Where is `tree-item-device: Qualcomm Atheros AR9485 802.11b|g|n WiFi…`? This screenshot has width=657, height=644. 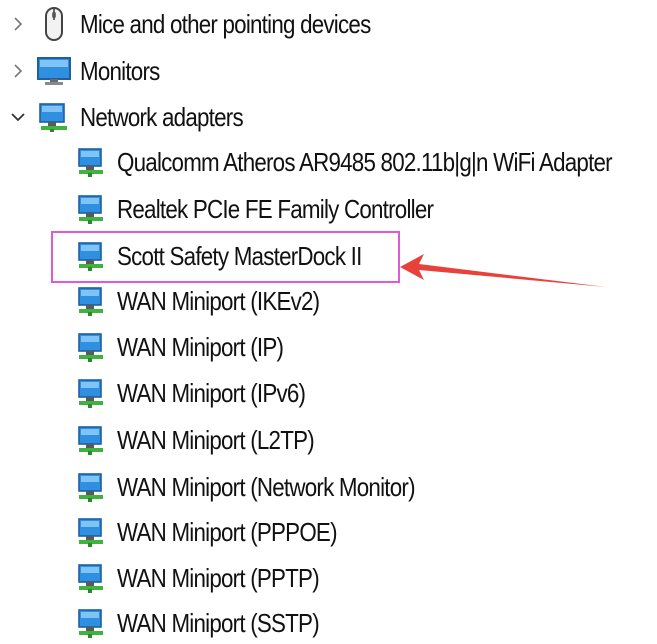
tree-item-device: Qualcomm Atheros AR9485 802.11b|g|n WiFi… is located at coordinates (366, 162).